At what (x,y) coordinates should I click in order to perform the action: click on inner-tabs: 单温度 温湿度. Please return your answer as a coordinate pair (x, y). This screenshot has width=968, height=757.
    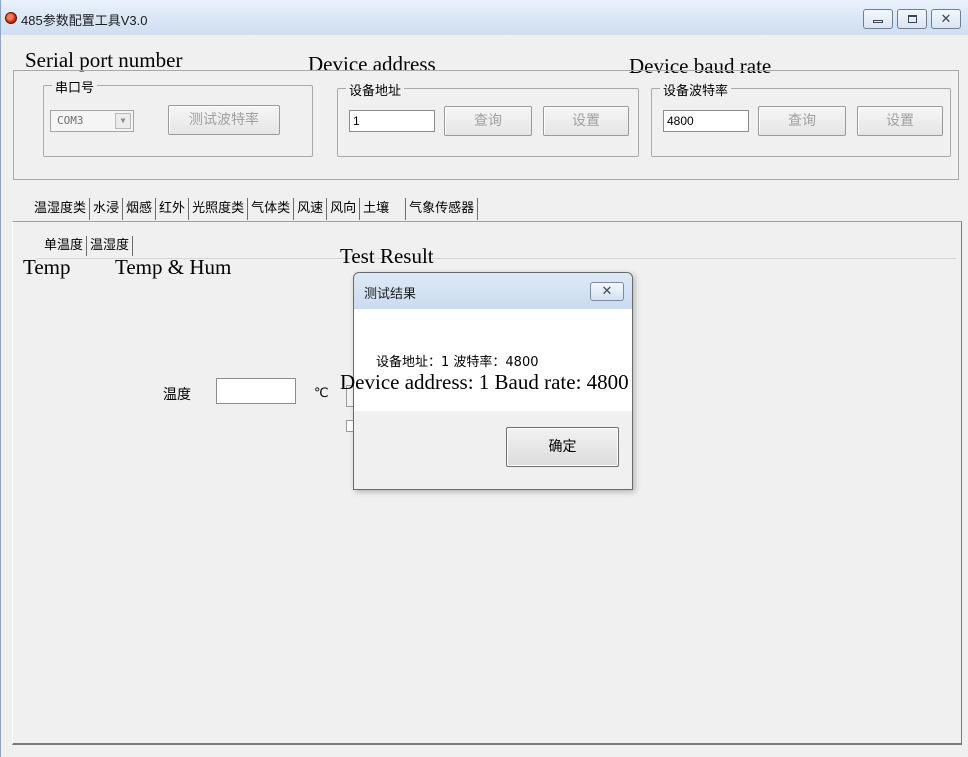
    Looking at the image, I should click on (87, 246).